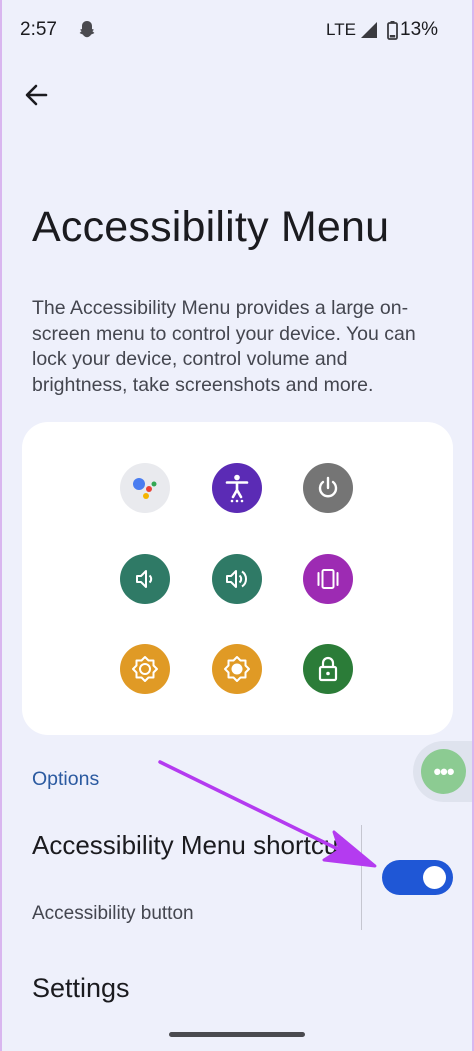 This screenshot has width=474, height=1051. Describe the element at coordinates (237, 669) in the screenshot. I see `brightness-up-icon` at that location.